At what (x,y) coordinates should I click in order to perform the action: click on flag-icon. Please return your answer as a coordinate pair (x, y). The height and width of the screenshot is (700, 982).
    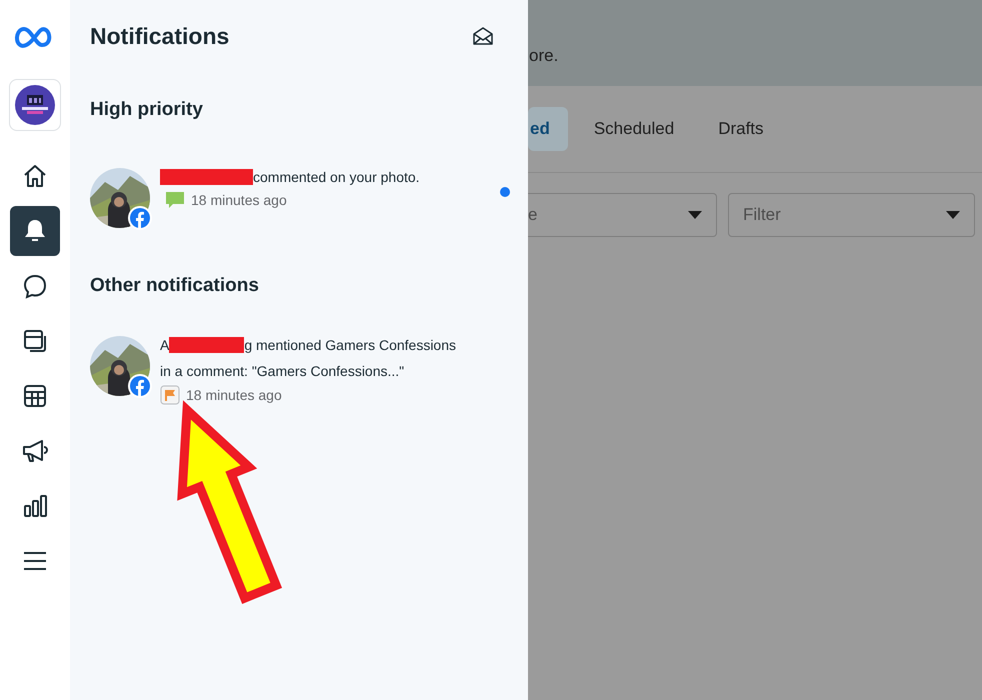
    Looking at the image, I should click on (170, 395).